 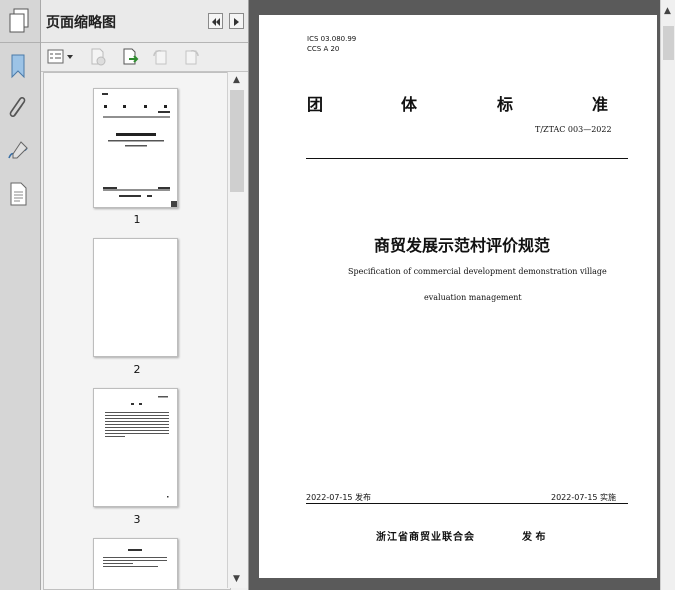 What do you see at coordinates (18, 194) in the screenshot?
I see `document-icon` at bounding box center [18, 194].